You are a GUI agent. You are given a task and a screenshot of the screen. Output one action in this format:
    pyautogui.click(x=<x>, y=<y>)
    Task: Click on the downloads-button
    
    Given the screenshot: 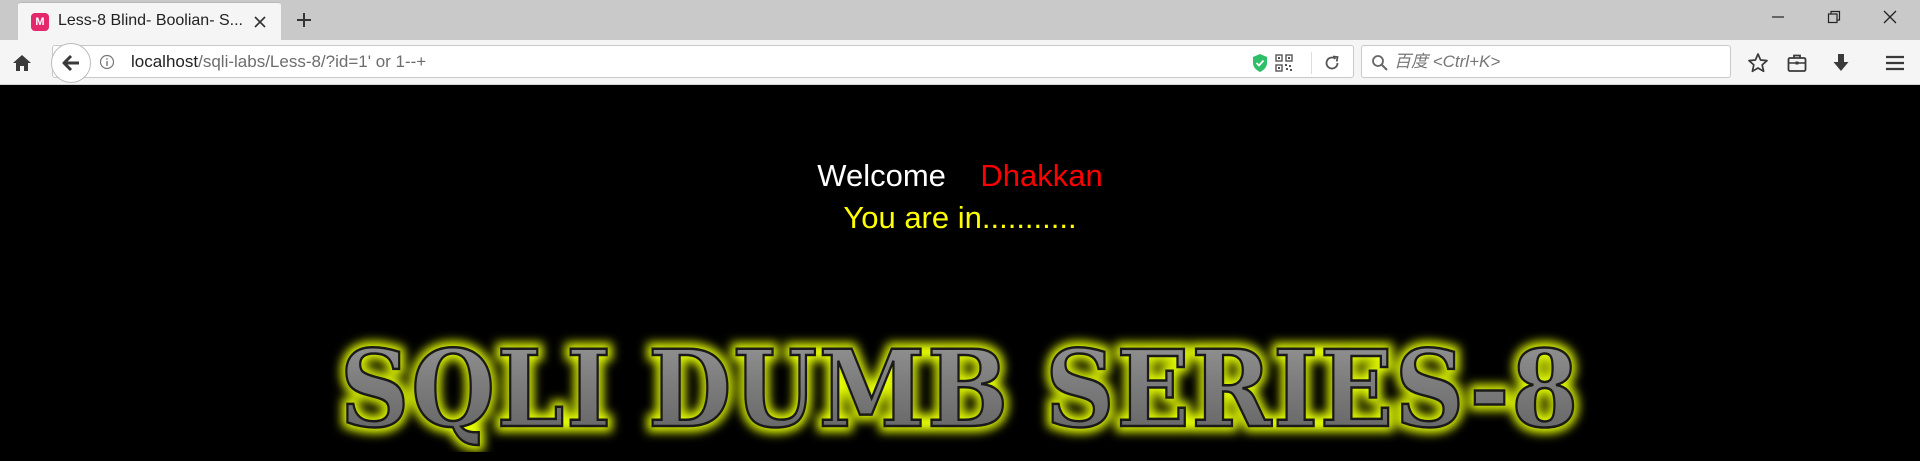 What is the action you would take?
    pyautogui.click(x=1841, y=63)
    